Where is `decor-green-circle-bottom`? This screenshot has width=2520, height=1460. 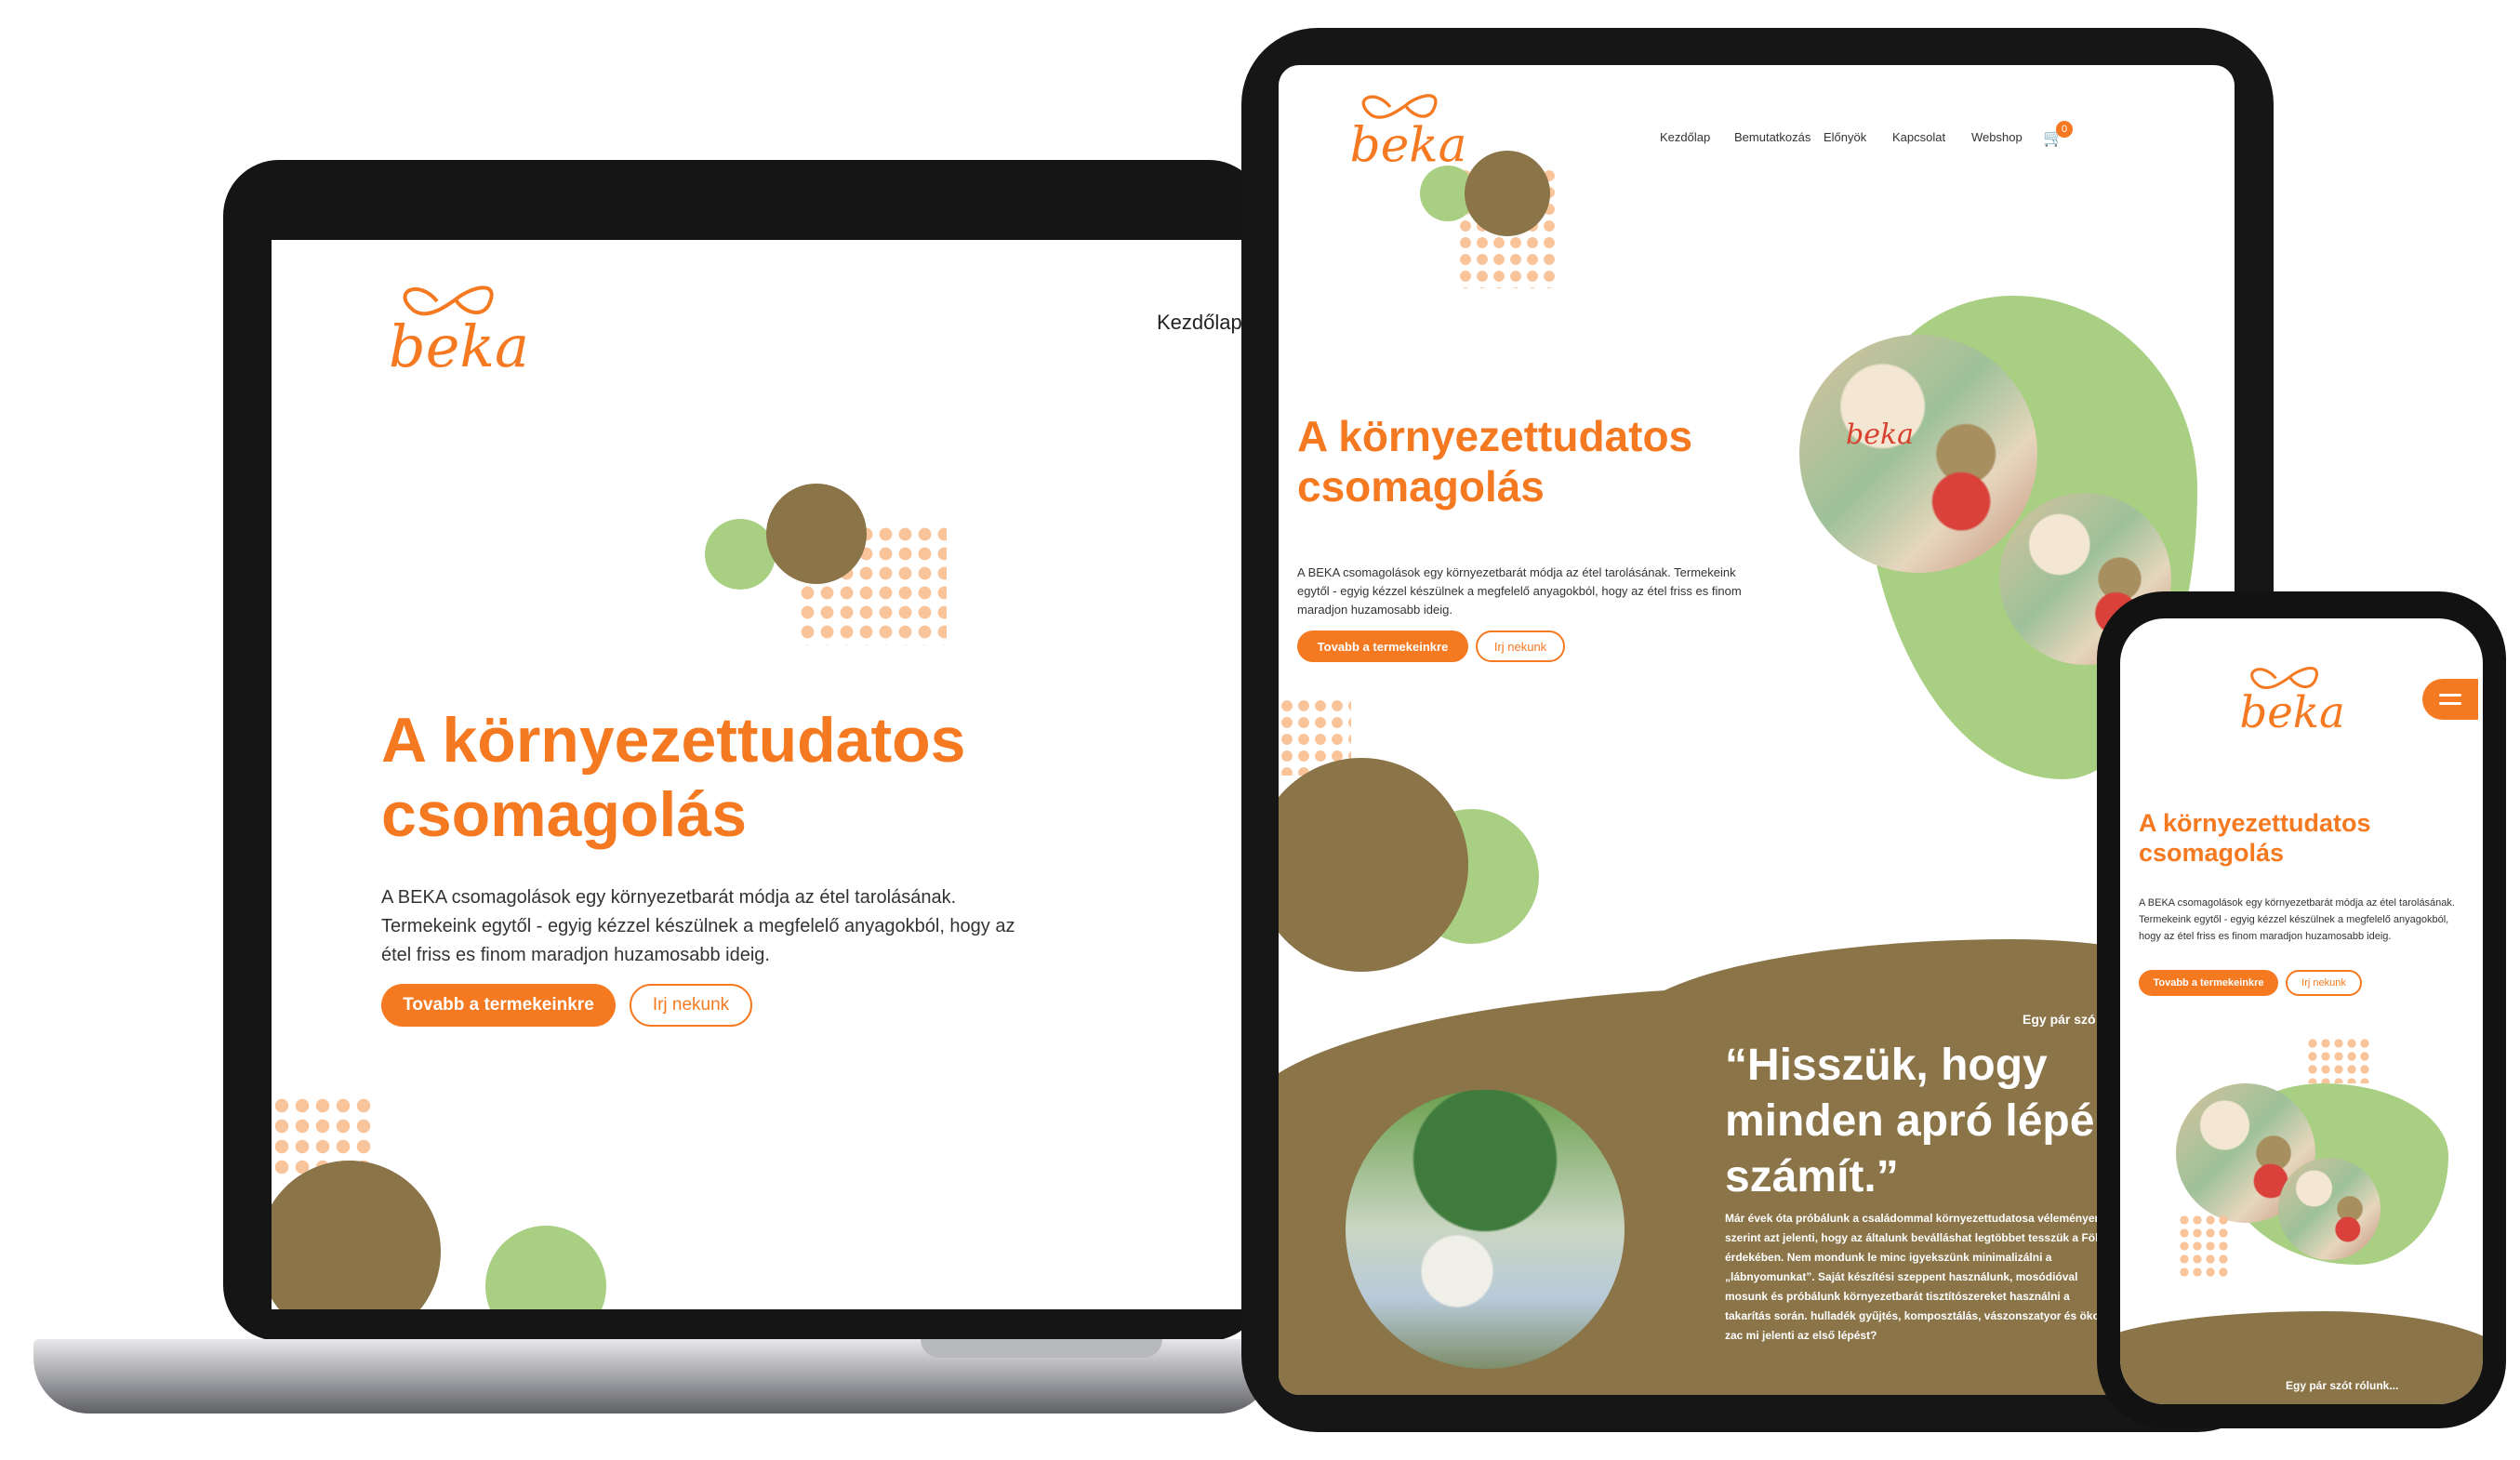
decor-green-circle-bottom is located at coordinates (545, 1267).